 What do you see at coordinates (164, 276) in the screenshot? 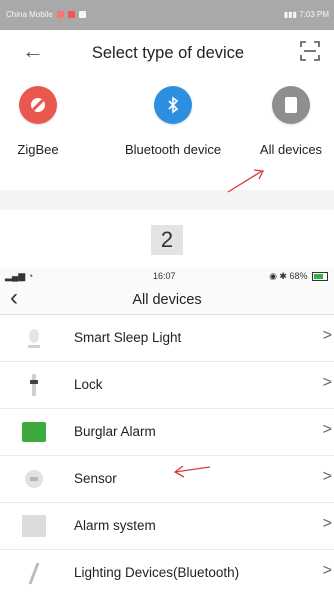
I see `status-time: 16:07` at bounding box center [164, 276].